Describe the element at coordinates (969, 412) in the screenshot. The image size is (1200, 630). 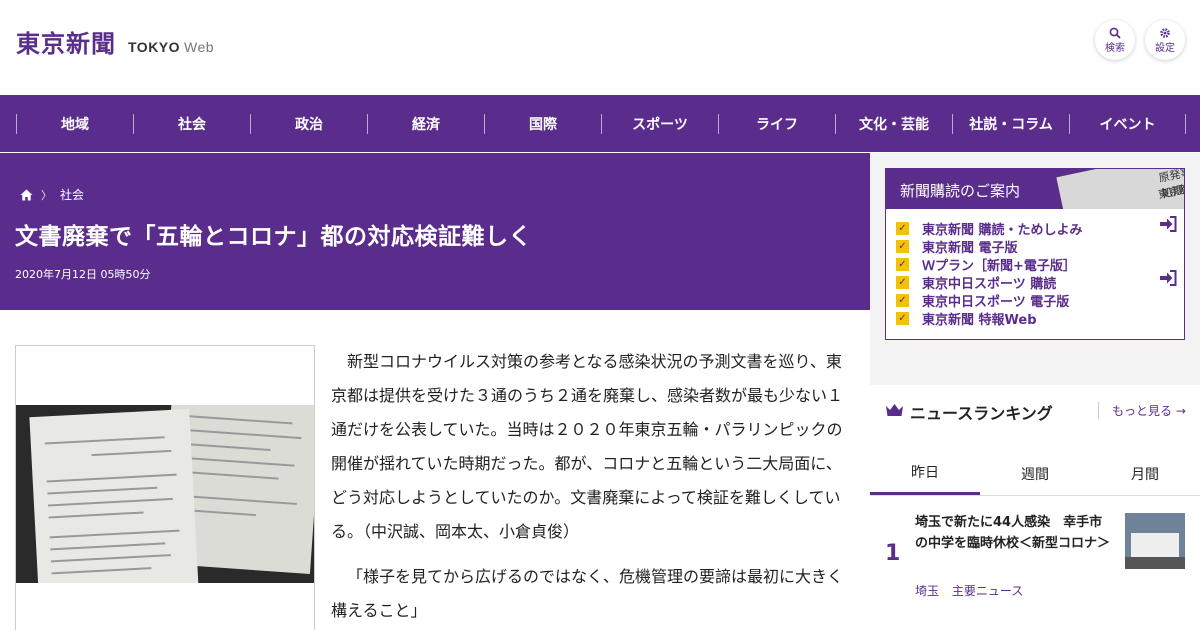
I see `ranking-title: ニュースランキング` at that location.